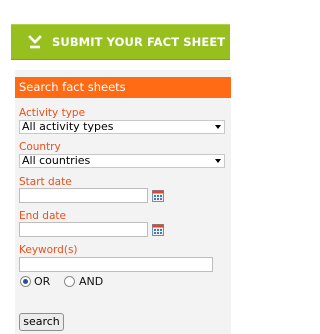 This screenshot has height=334, width=320. What do you see at coordinates (48, 250) in the screenshot?
I see `keywords-label: Keyword(s)` at bounding box center [48, 250].